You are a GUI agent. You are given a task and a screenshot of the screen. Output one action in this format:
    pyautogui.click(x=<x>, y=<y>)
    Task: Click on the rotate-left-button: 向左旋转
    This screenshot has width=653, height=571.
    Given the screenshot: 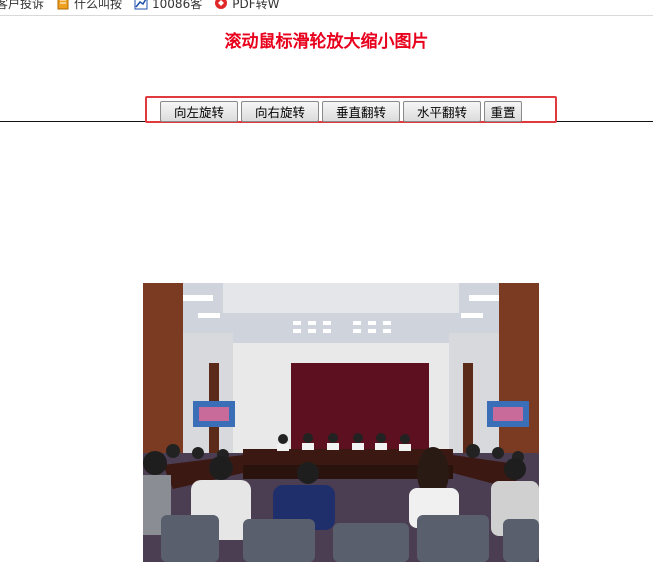 What is the action you would take?
    pyautogui.click(x=199, y=111)
    